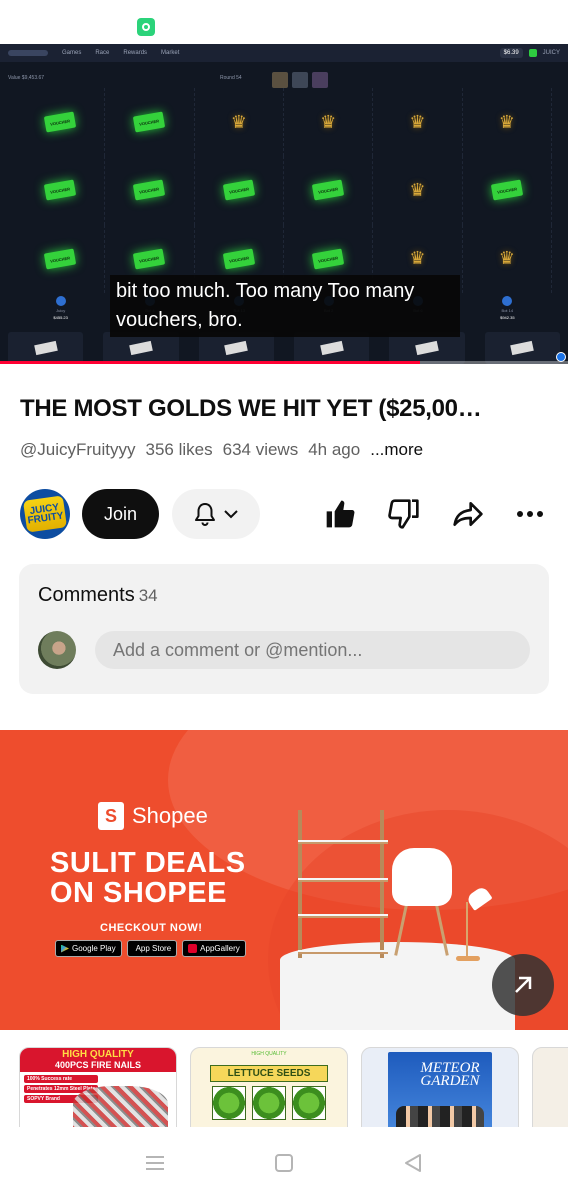 The width and height of the screenshot is (568, 1200). I want to click on share-icon, so click(468, 514).